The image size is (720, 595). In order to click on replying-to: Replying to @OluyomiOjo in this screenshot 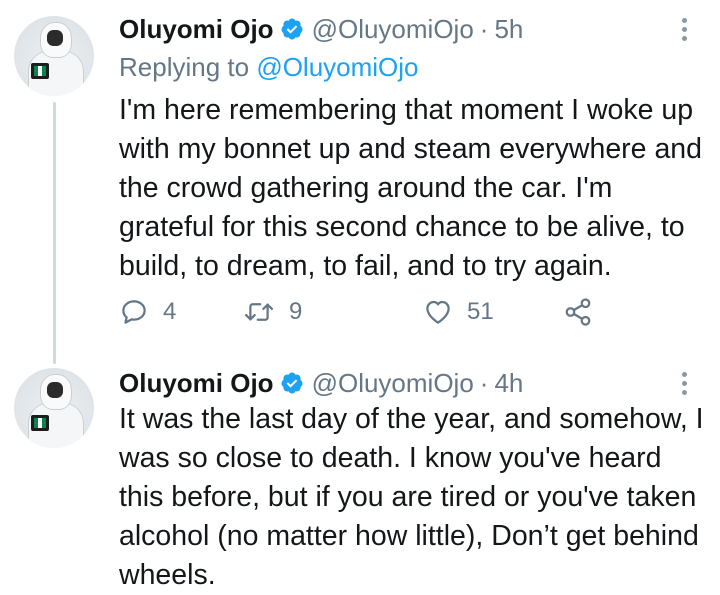, I will do `click(269, 67)`.